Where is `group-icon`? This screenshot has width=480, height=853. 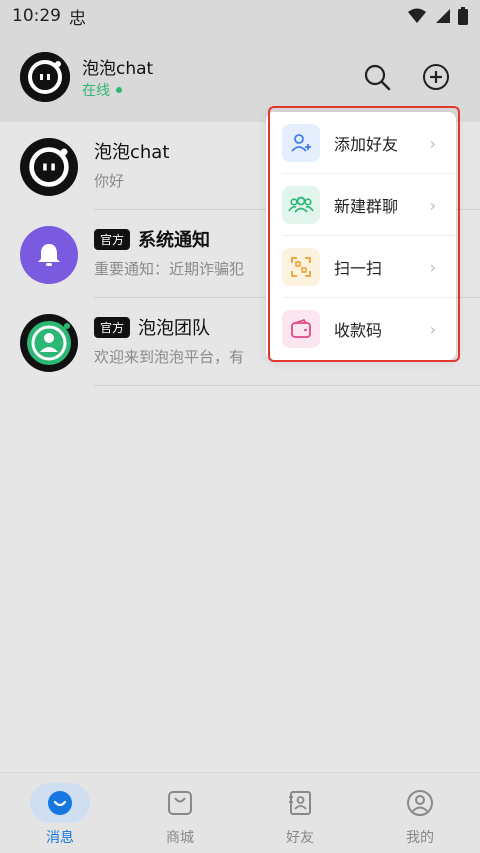 group-icon is located at coordinates (301, 205).